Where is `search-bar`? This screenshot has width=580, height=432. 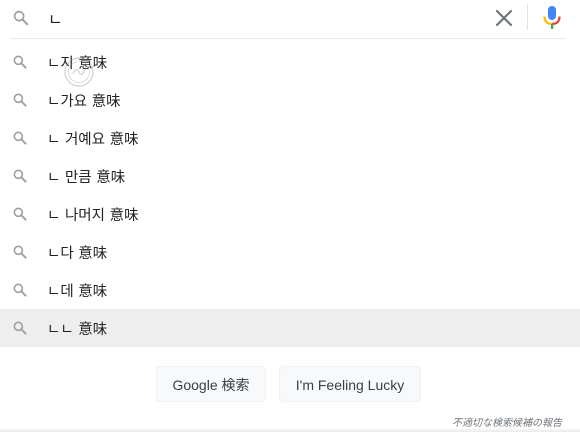 search-bar is located at coordinates (290, 18).